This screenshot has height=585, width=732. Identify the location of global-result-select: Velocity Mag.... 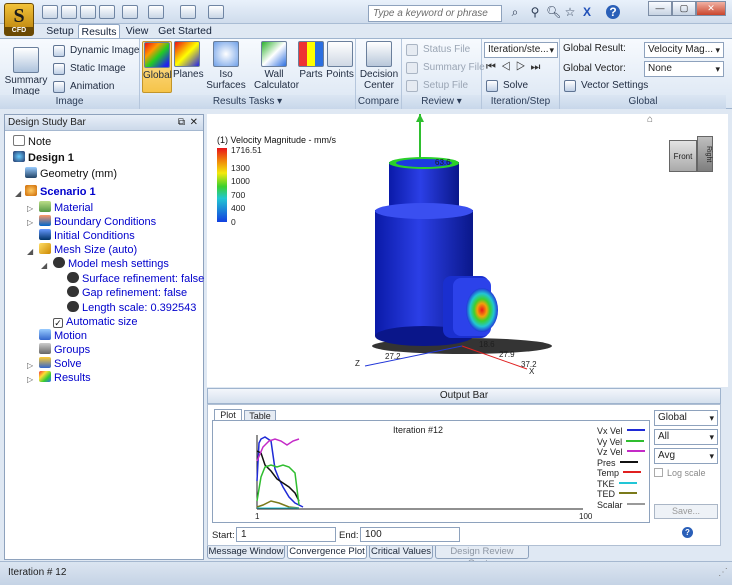
(684, 50).